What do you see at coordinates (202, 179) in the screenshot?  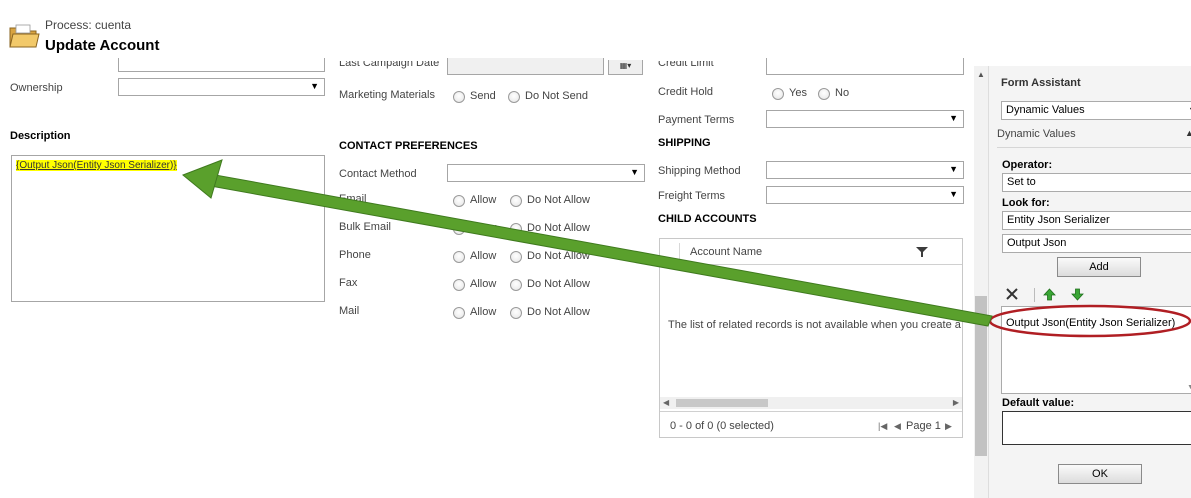 I see `green-arrowhead-annotation` at bounding box center [202, 179].